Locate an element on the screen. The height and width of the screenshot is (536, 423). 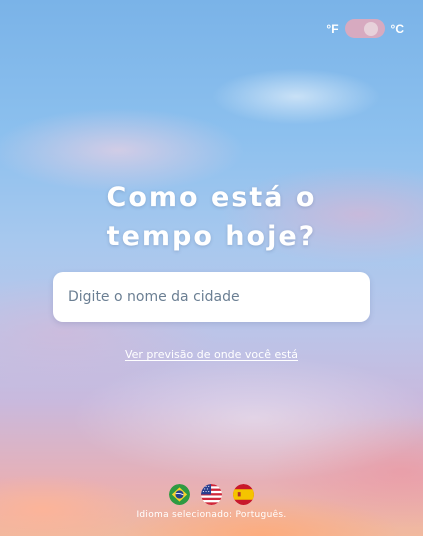
city-search-input is located at coordinates (211, 297).